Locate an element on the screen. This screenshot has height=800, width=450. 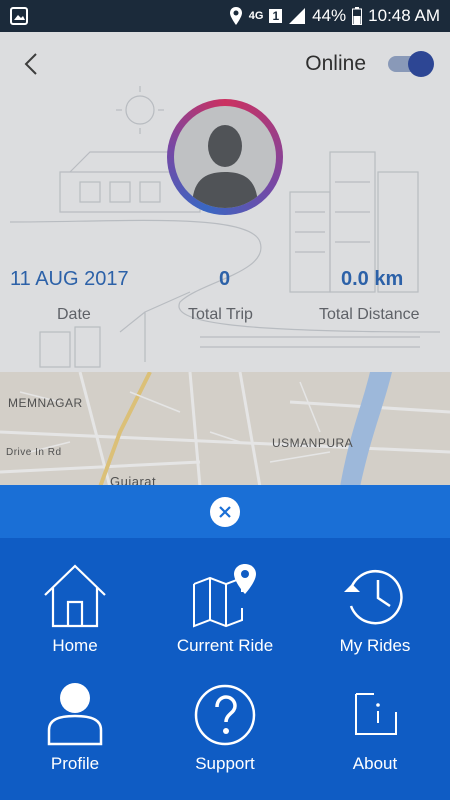
map-label-usmanpura: USMANPURA is located at coordinates (313, 443).